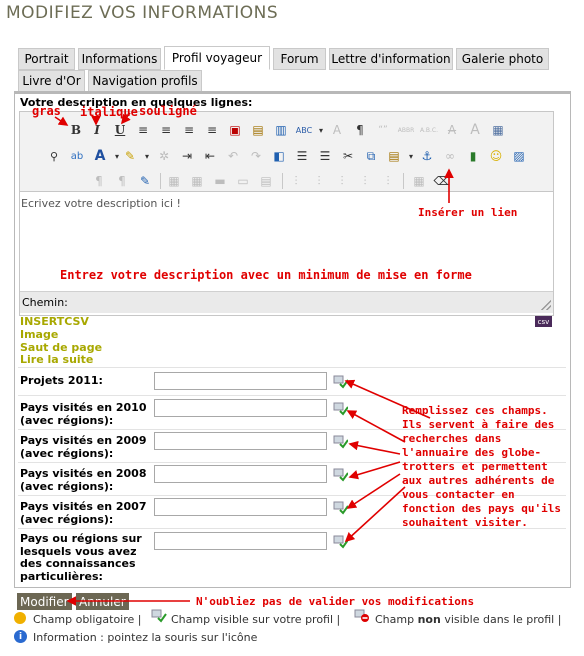 The height and width of the screenshot is (656, 584). Describe the element at coordinates (395, 619) in the screenshot. I see `legend-not-visible-prefix: Champ` at that location.